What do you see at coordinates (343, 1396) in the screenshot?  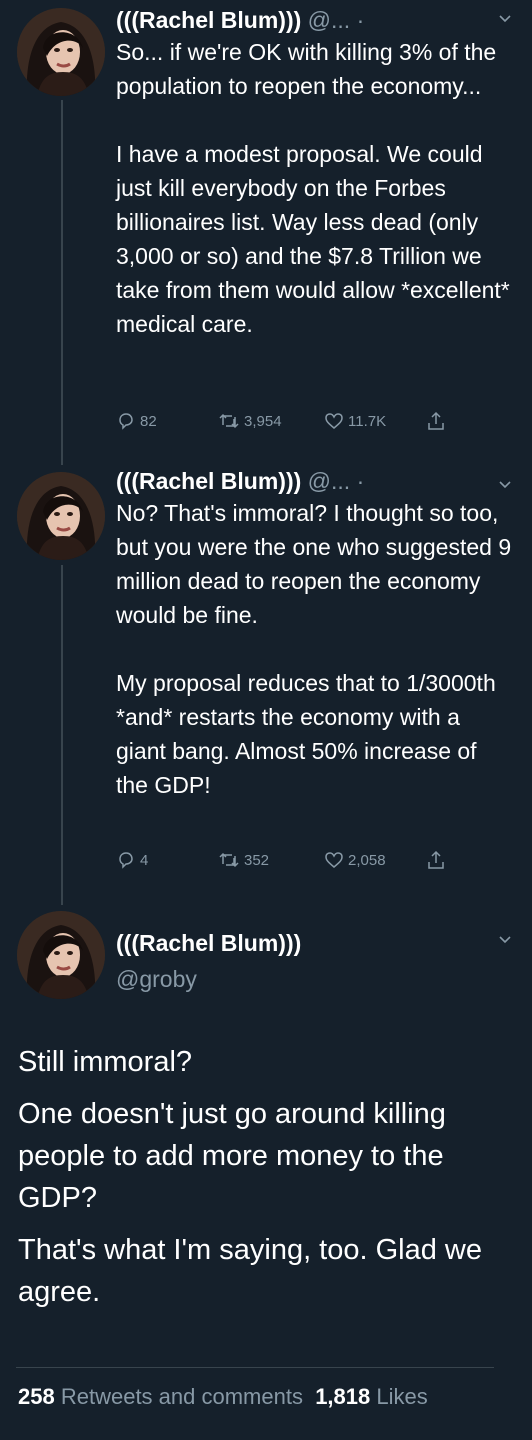 I see `likes-count: 1,818` at bounding box center [343, 1396].